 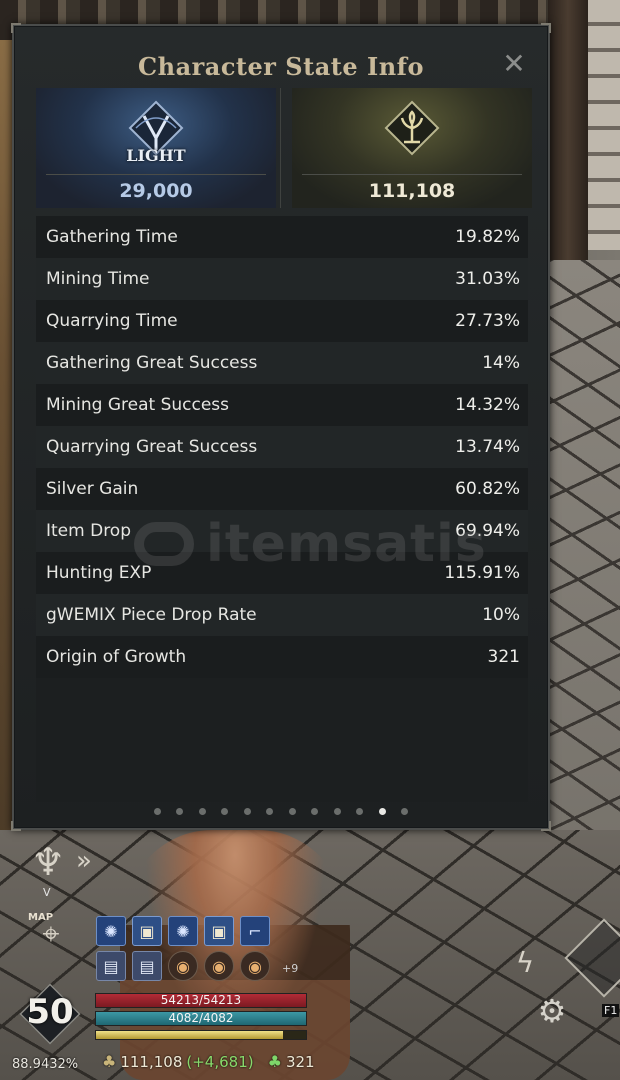 What do you see at coordinates (514, 64) in the screenshot?
I see `close-icon: ✕` at bounding box center [514, 64].